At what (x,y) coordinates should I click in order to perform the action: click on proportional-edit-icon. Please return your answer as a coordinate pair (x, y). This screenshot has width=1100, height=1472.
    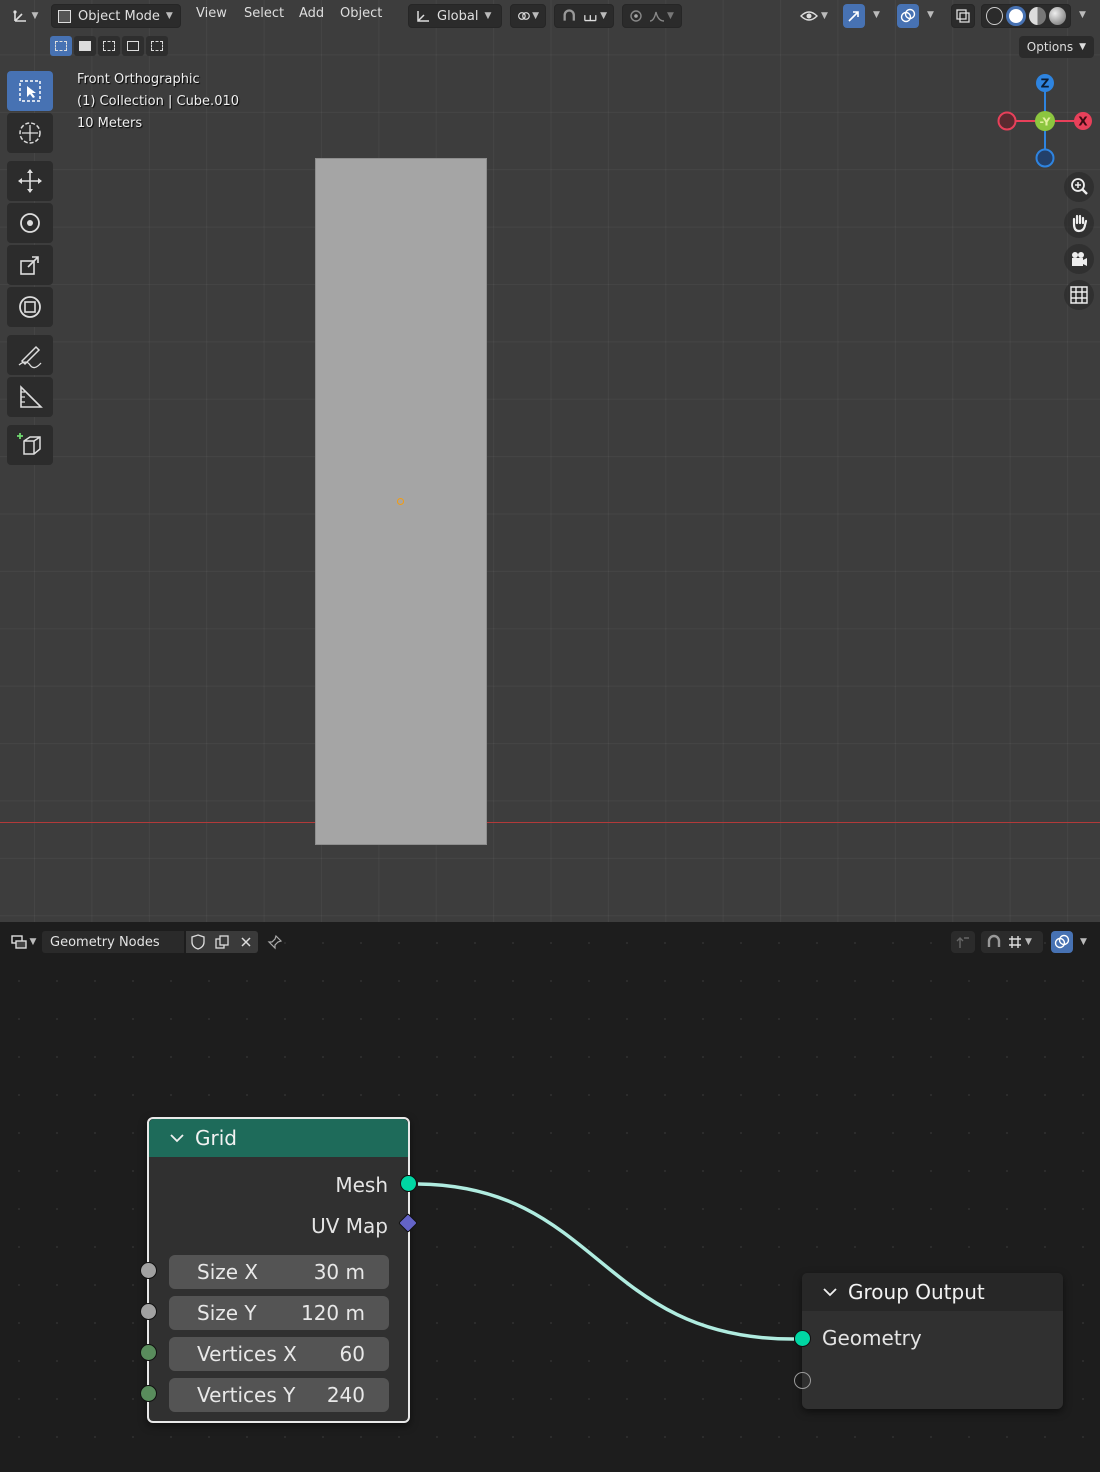
    Looking at the image, I should click on (636, 16).